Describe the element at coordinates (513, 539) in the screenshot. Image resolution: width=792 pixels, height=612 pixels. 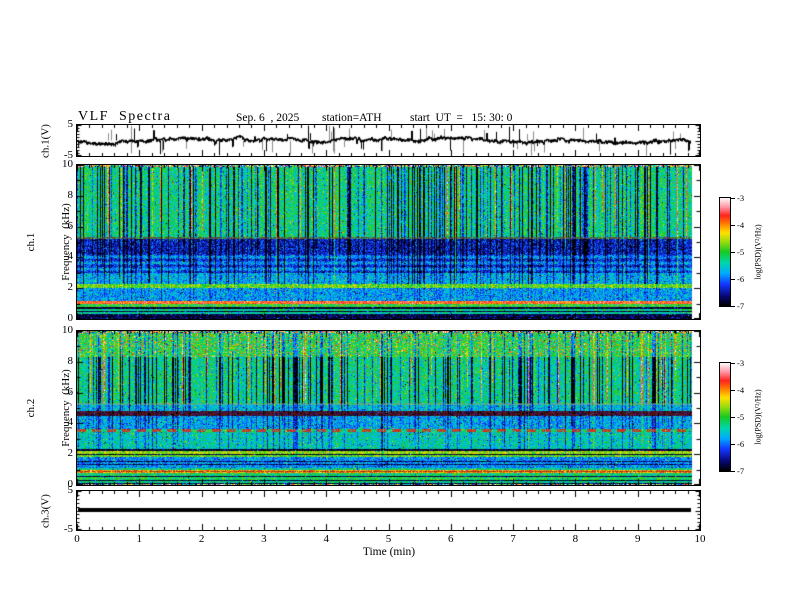
I see `time-tick-label: 7` at that location.